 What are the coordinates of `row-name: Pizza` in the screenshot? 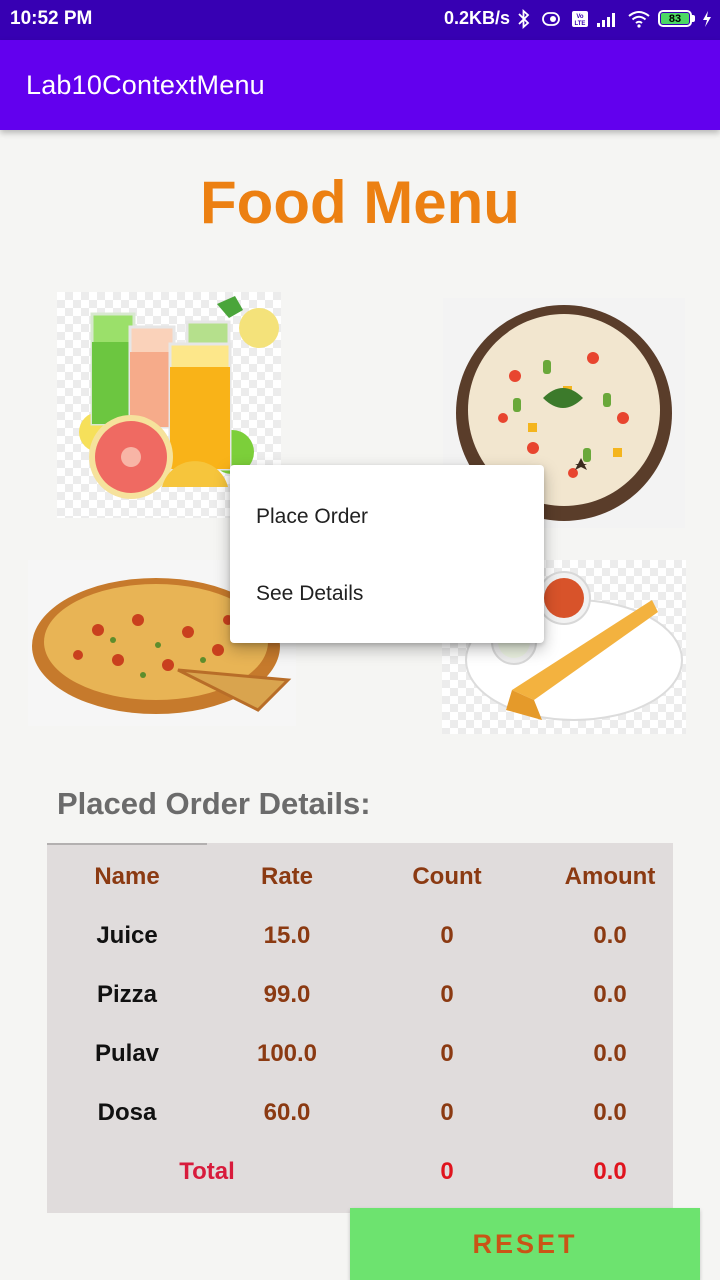 It's located at (127, 994).